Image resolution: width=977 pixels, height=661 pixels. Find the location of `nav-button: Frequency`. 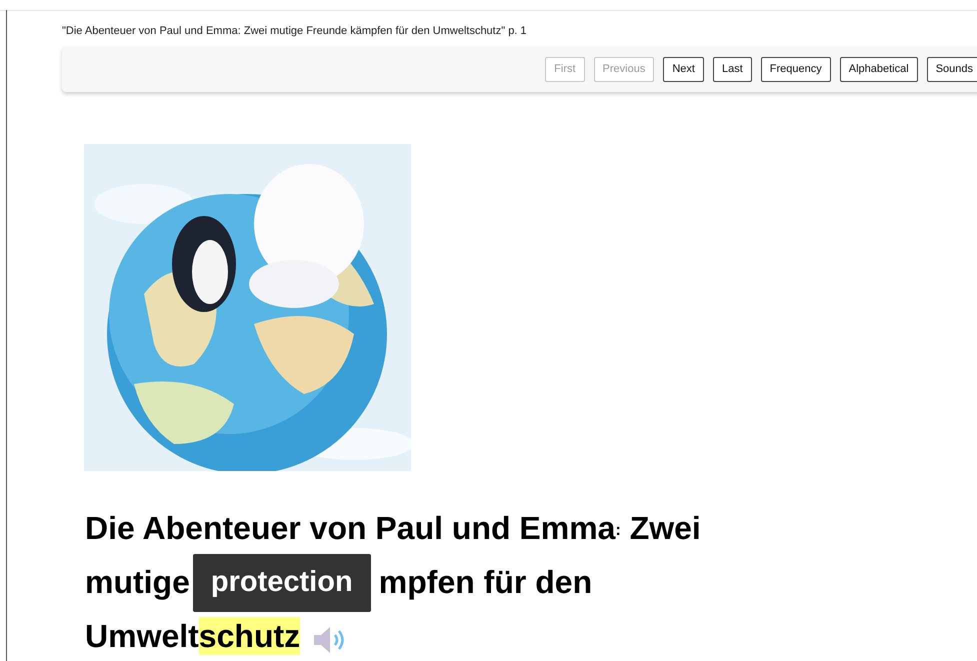

nav-button: Frequency is located at coordinates (795, 69).